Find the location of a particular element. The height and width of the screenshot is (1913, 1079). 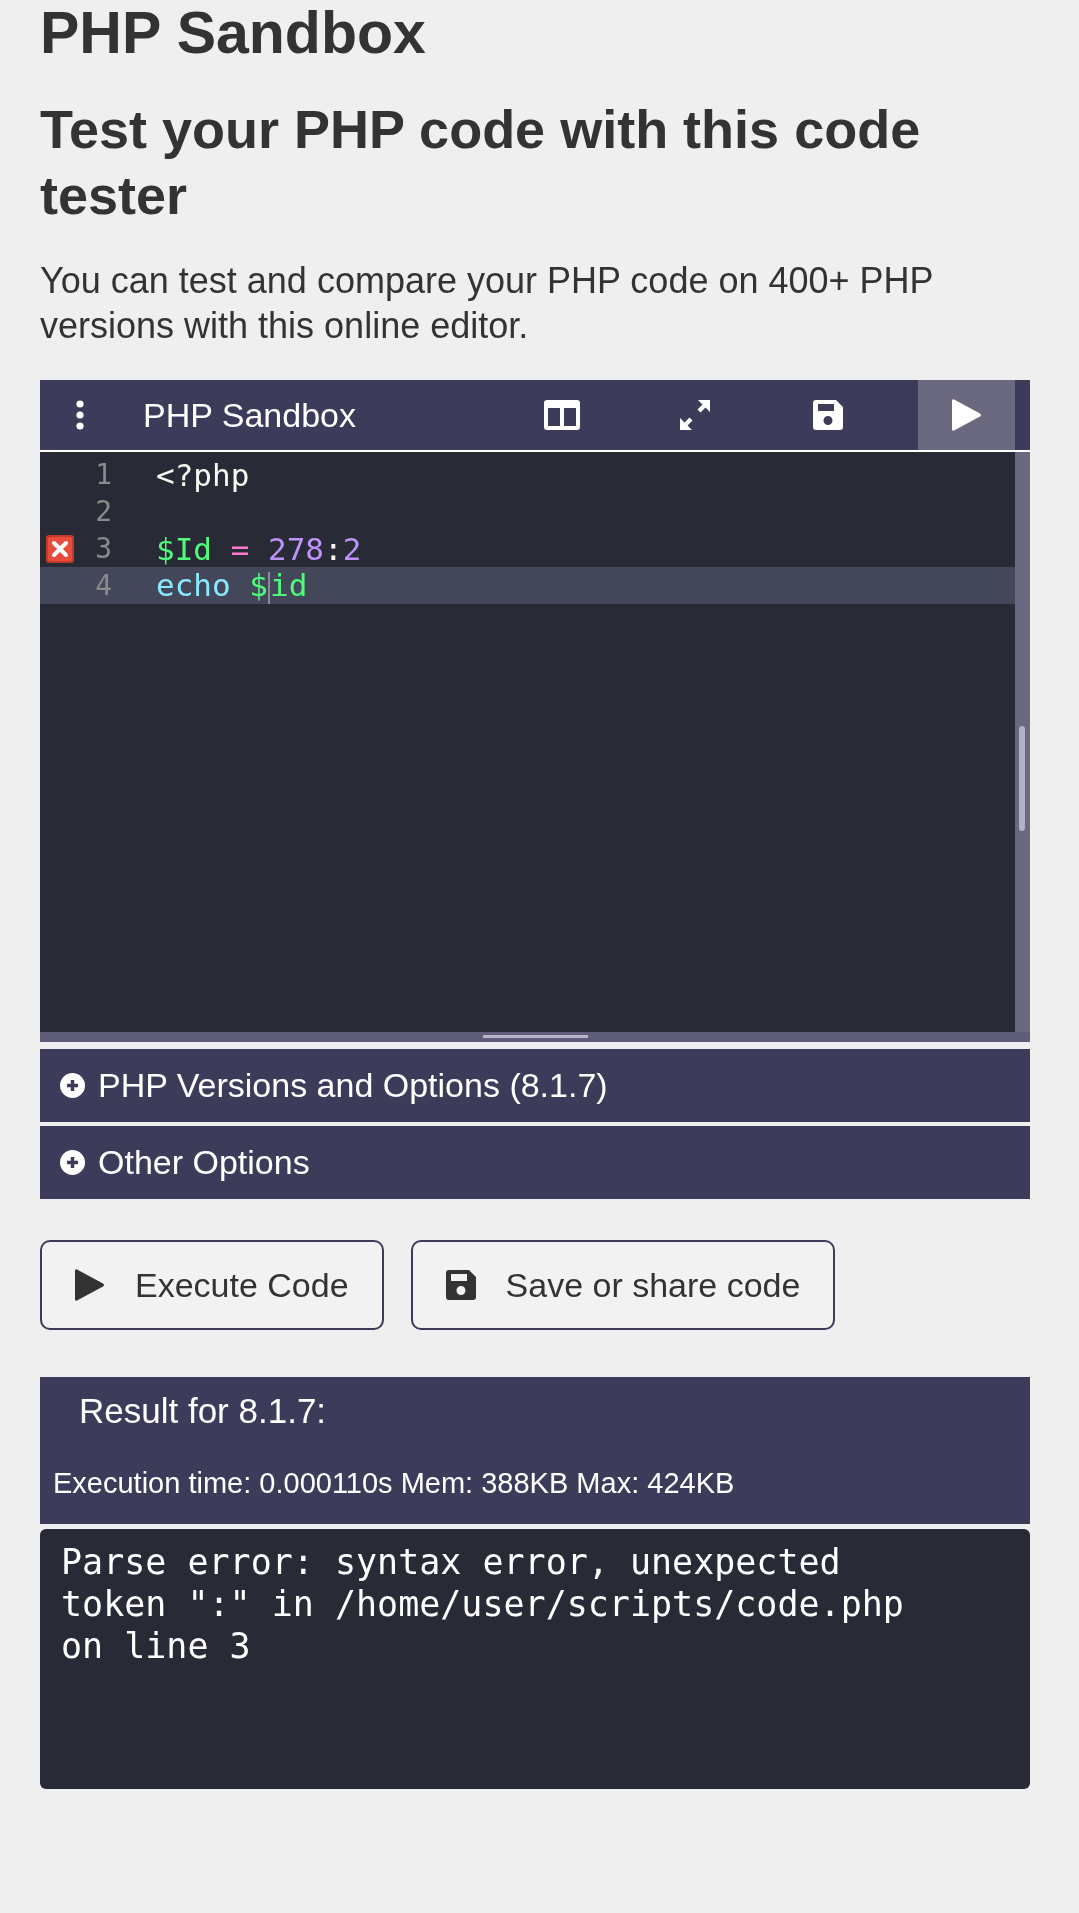

scrollbar is located at coordinates (1022, 742).